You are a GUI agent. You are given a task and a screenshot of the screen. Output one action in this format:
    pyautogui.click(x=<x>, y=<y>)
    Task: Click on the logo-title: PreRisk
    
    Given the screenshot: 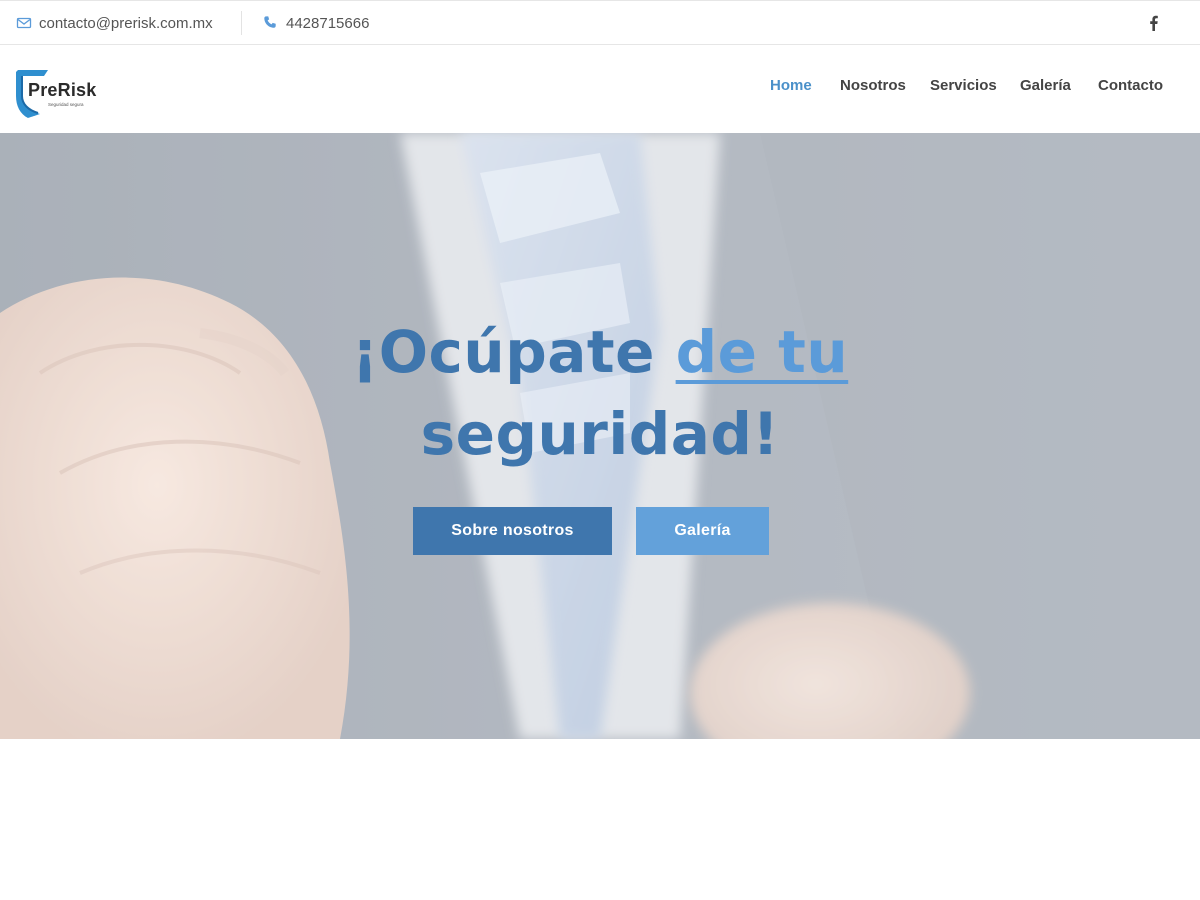 What is the action you would take?
    pyautogui.click(x=62, y=90)
    